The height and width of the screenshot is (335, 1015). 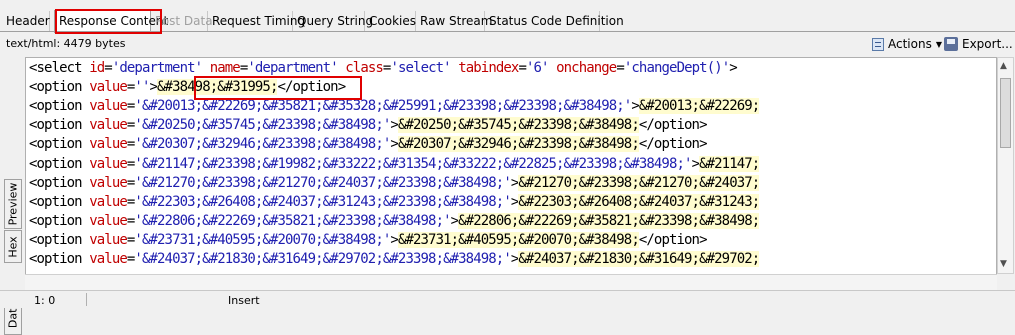 What do you see at coordinates (262, 239) in the screenshot?
I see `code-token-val: '&#23731;&#40595;&#20070;&#38498;'` at bounding box center [262, 239].